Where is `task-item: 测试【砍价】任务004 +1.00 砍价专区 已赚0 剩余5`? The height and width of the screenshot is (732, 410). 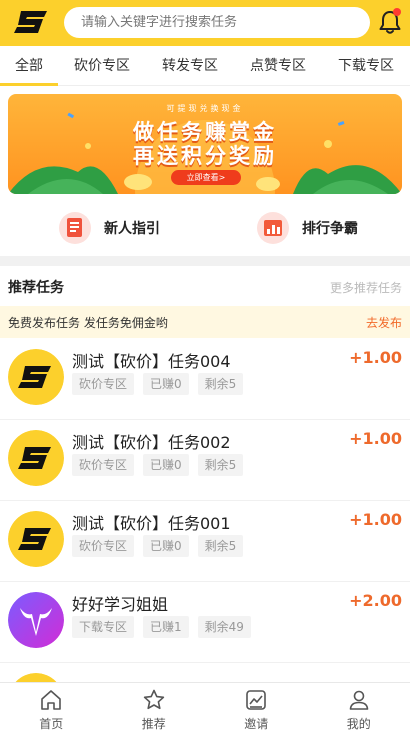
task-item: 测试【砍价】任务004 +1.00 砍价专区 已赚0 剩余5 is located at coordinates (205, 379).